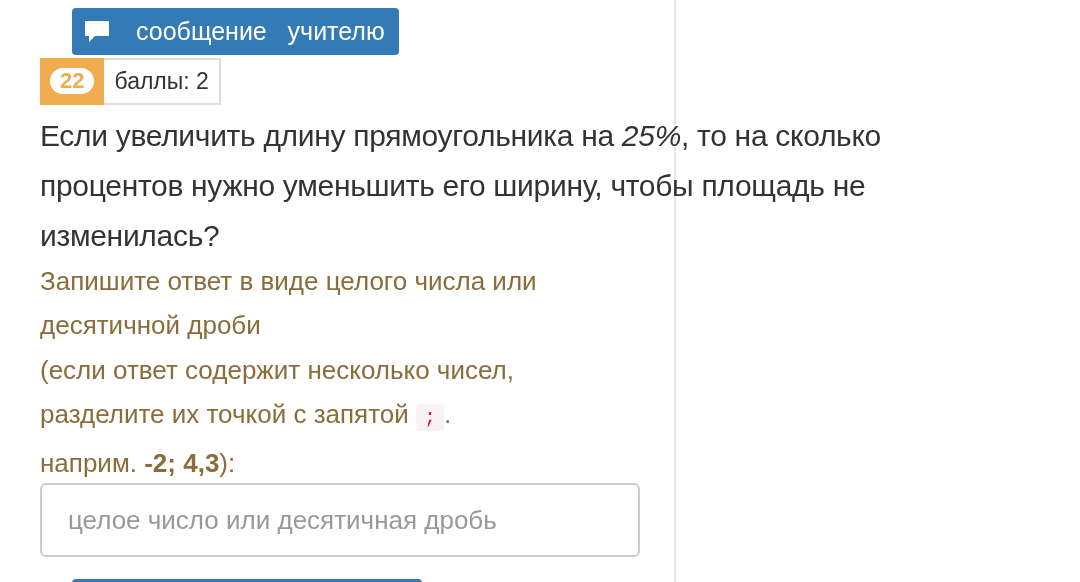 The height and width of the screenshot is (582, 1080). Describe the element at coordinates (235, 31) in the screenshot. I see `message-teacher-button: сообщение учителю` at that location.